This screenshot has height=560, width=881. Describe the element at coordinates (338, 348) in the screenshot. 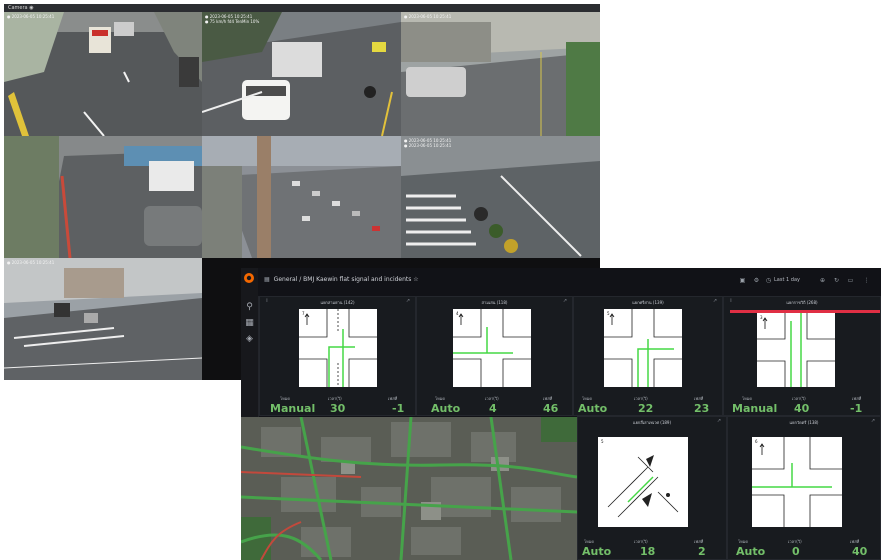

I see `intersection-diagram: 7` at that location.